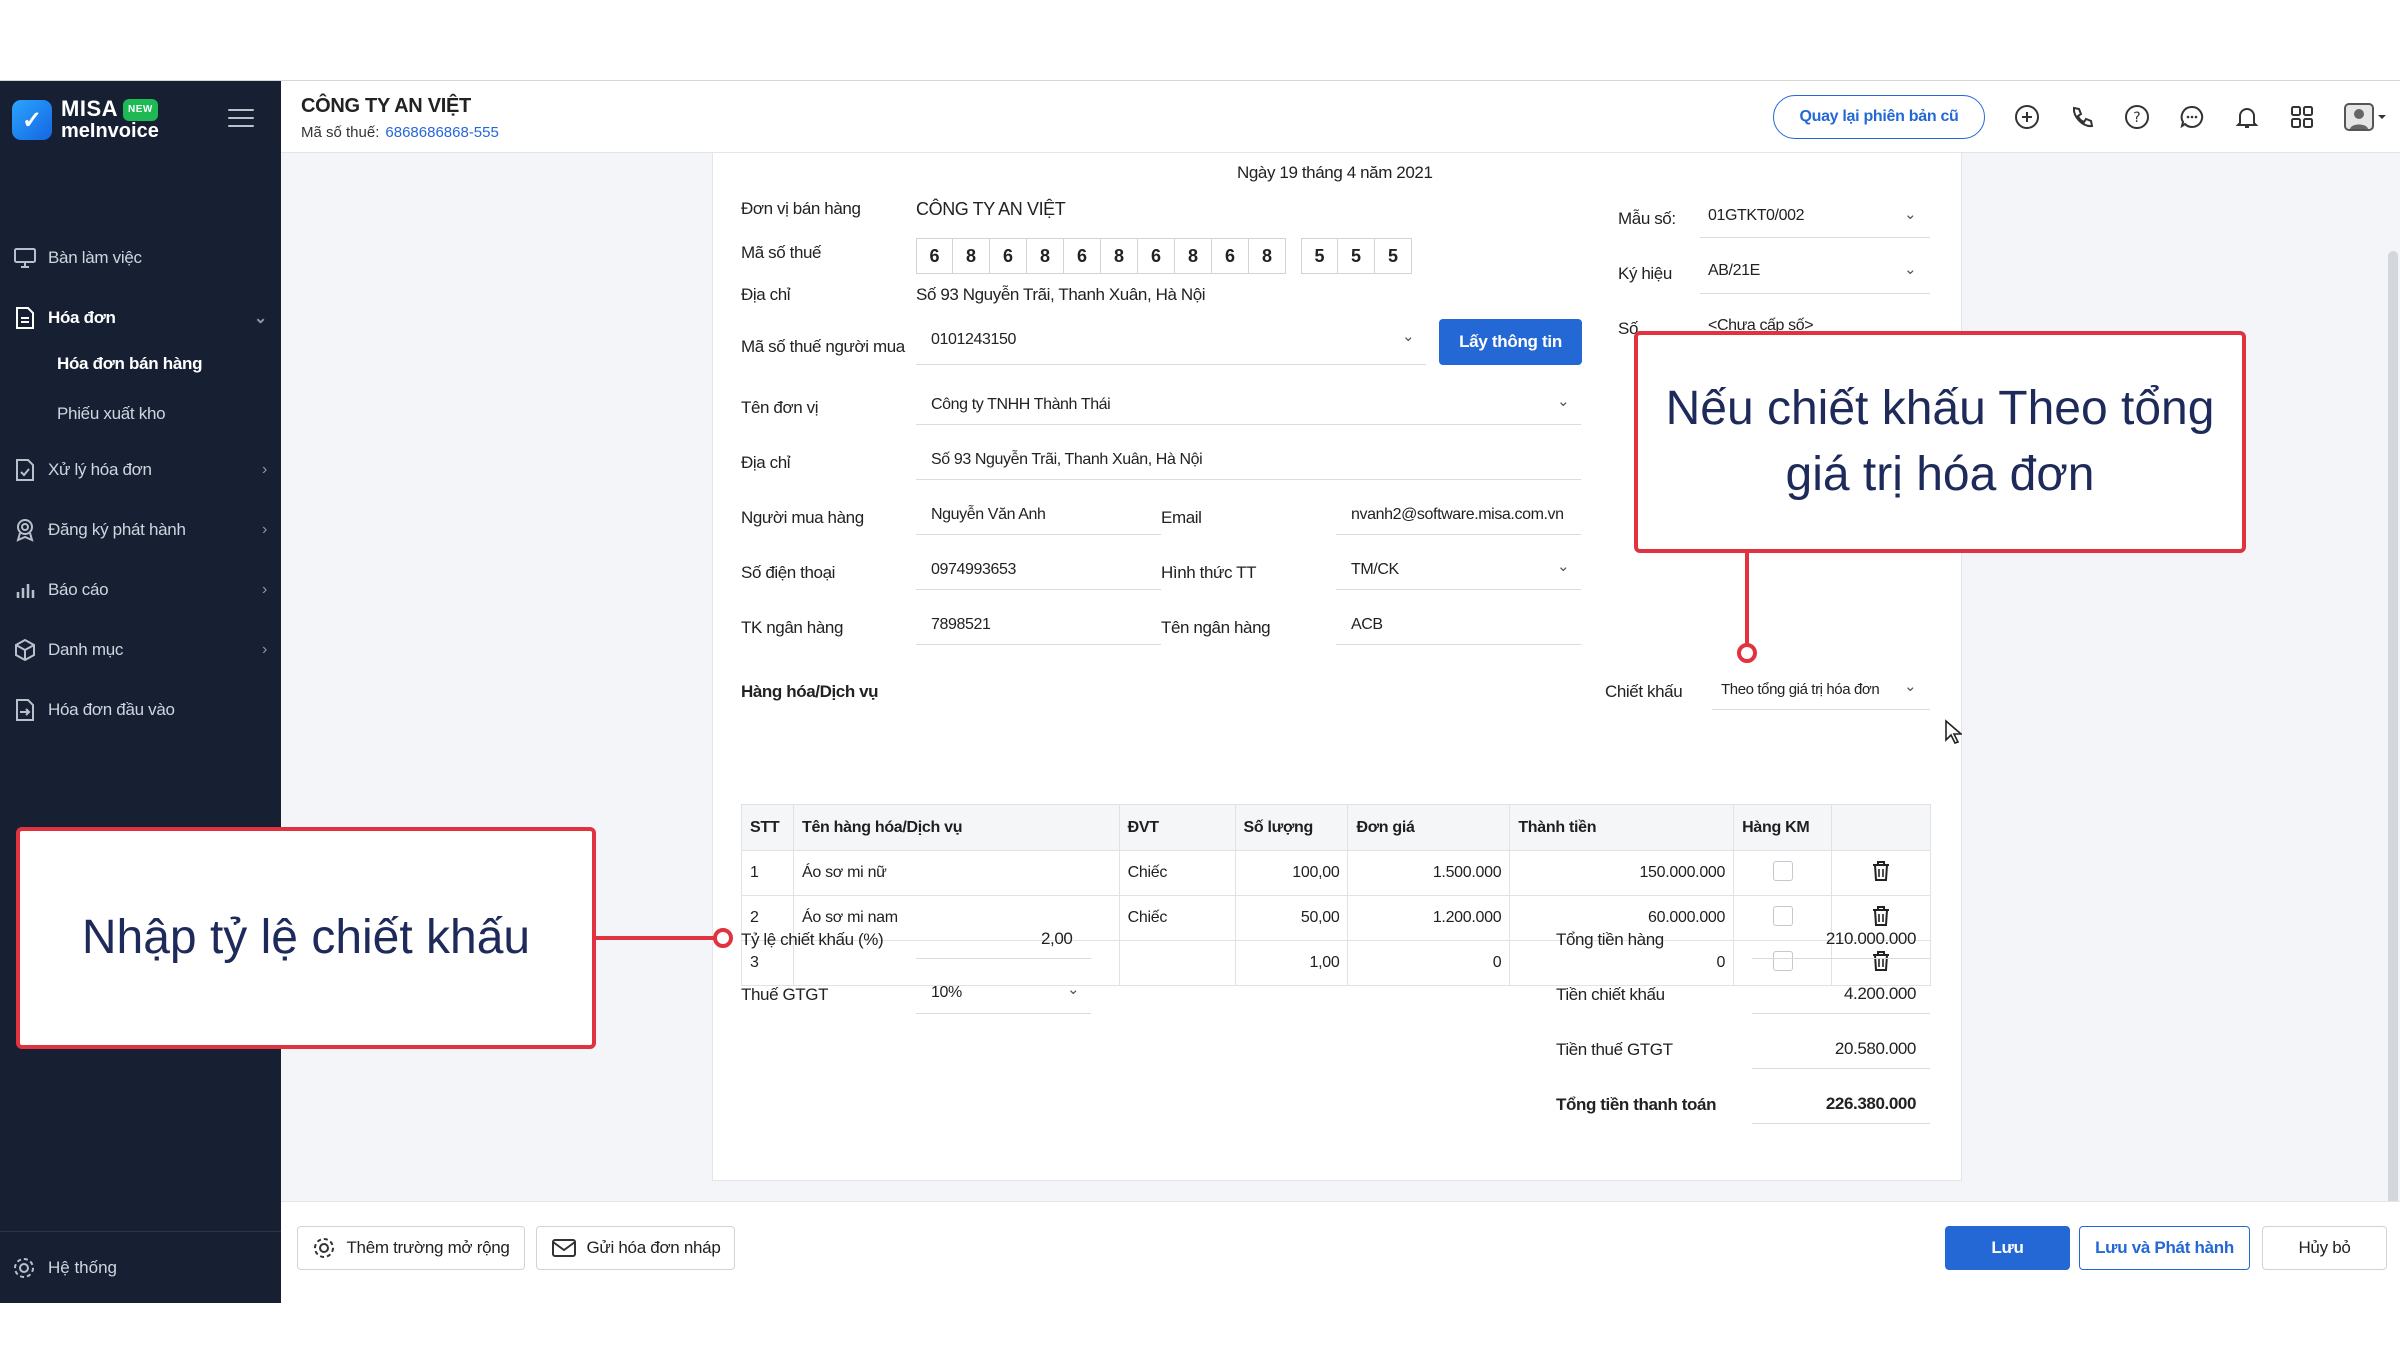 The width and height of the screenshot is (2400, 1350). What do you see at coordinates (140, 318) in the screenshot?
I see `sidebar-item-invoice: Hóa đơn ⌄` at bounding box center [140, 318].